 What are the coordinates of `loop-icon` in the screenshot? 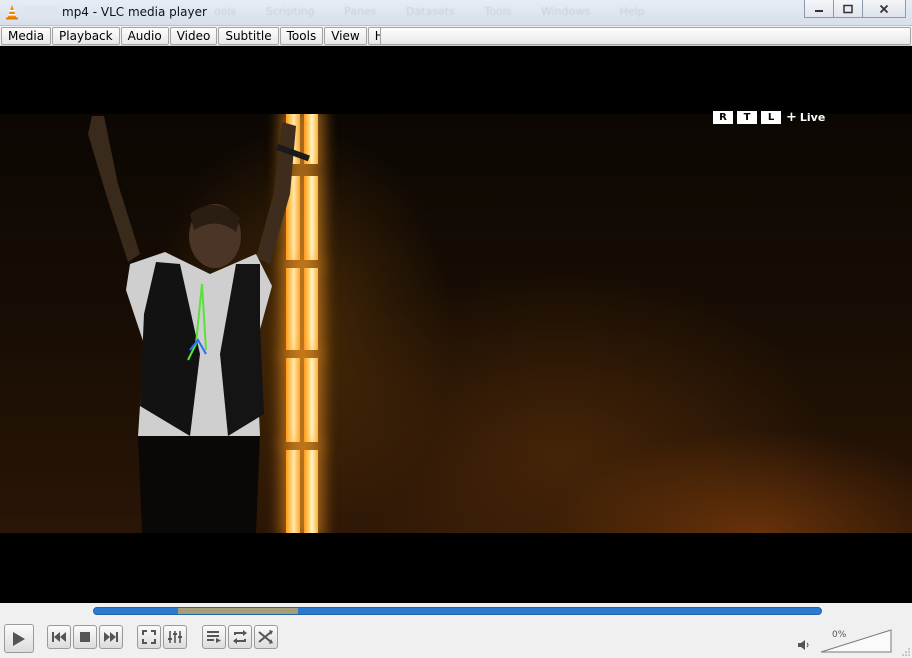 It's located at (240, 637).